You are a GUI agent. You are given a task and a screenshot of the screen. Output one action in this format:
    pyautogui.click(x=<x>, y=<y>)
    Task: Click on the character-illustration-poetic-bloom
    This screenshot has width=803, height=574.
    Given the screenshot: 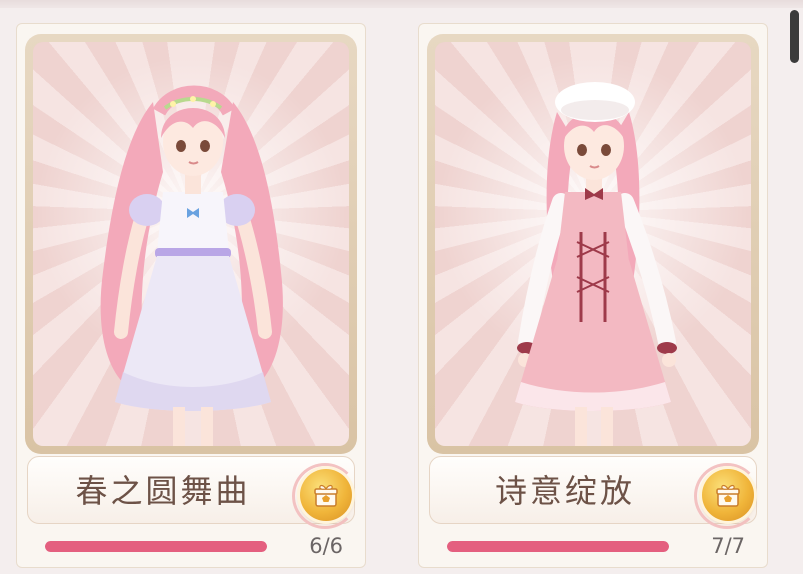 What is the action you would take?
    pyautogui.click(x=596, y=264)
    